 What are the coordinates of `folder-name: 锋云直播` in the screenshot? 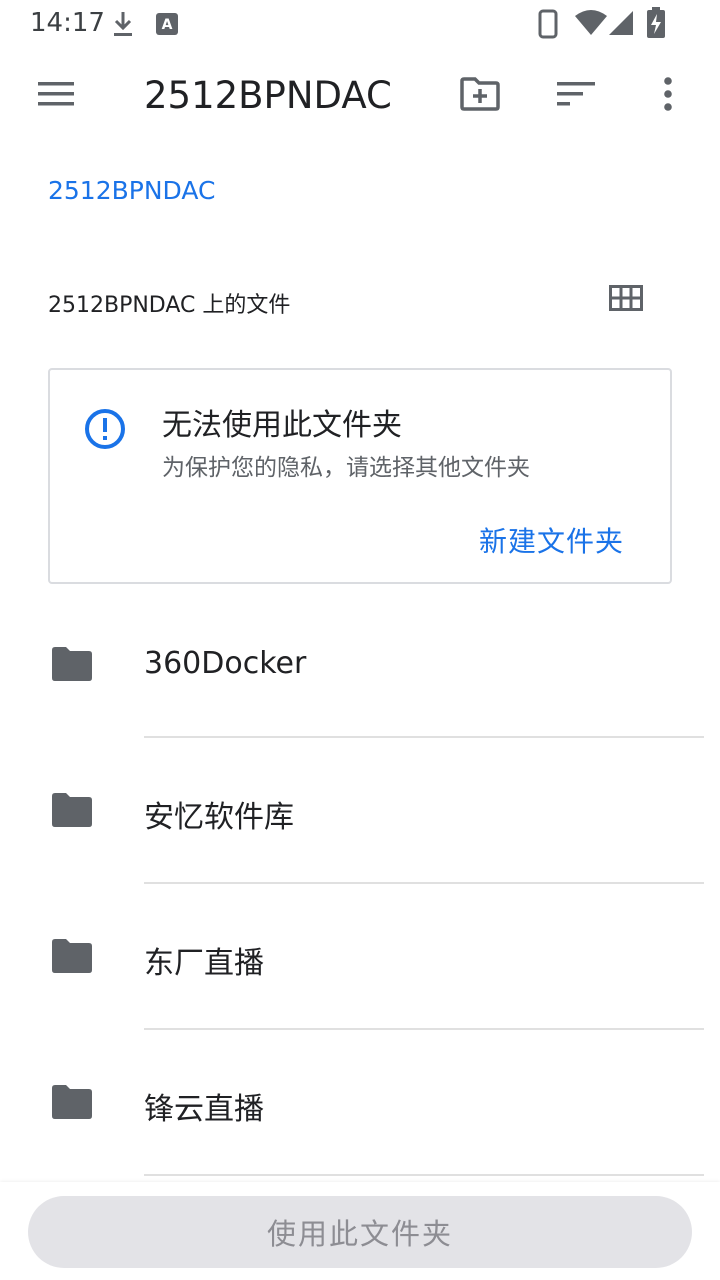 It's located at (204, 1109).